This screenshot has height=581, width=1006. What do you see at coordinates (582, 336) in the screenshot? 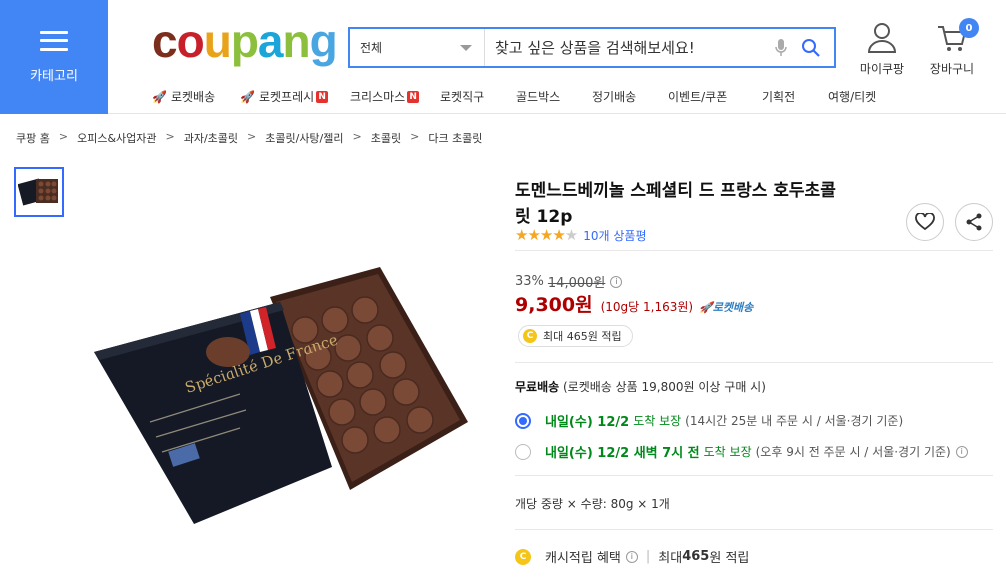
I see `cash-reward-text: 최대 465원 적립` at bounding box center [582, 336].